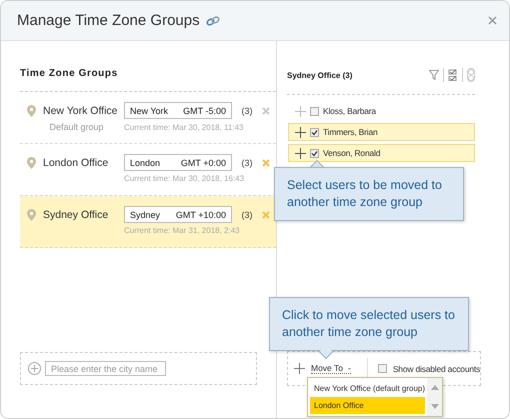  I want to click on scroll-up-icon, so click(434, 387).